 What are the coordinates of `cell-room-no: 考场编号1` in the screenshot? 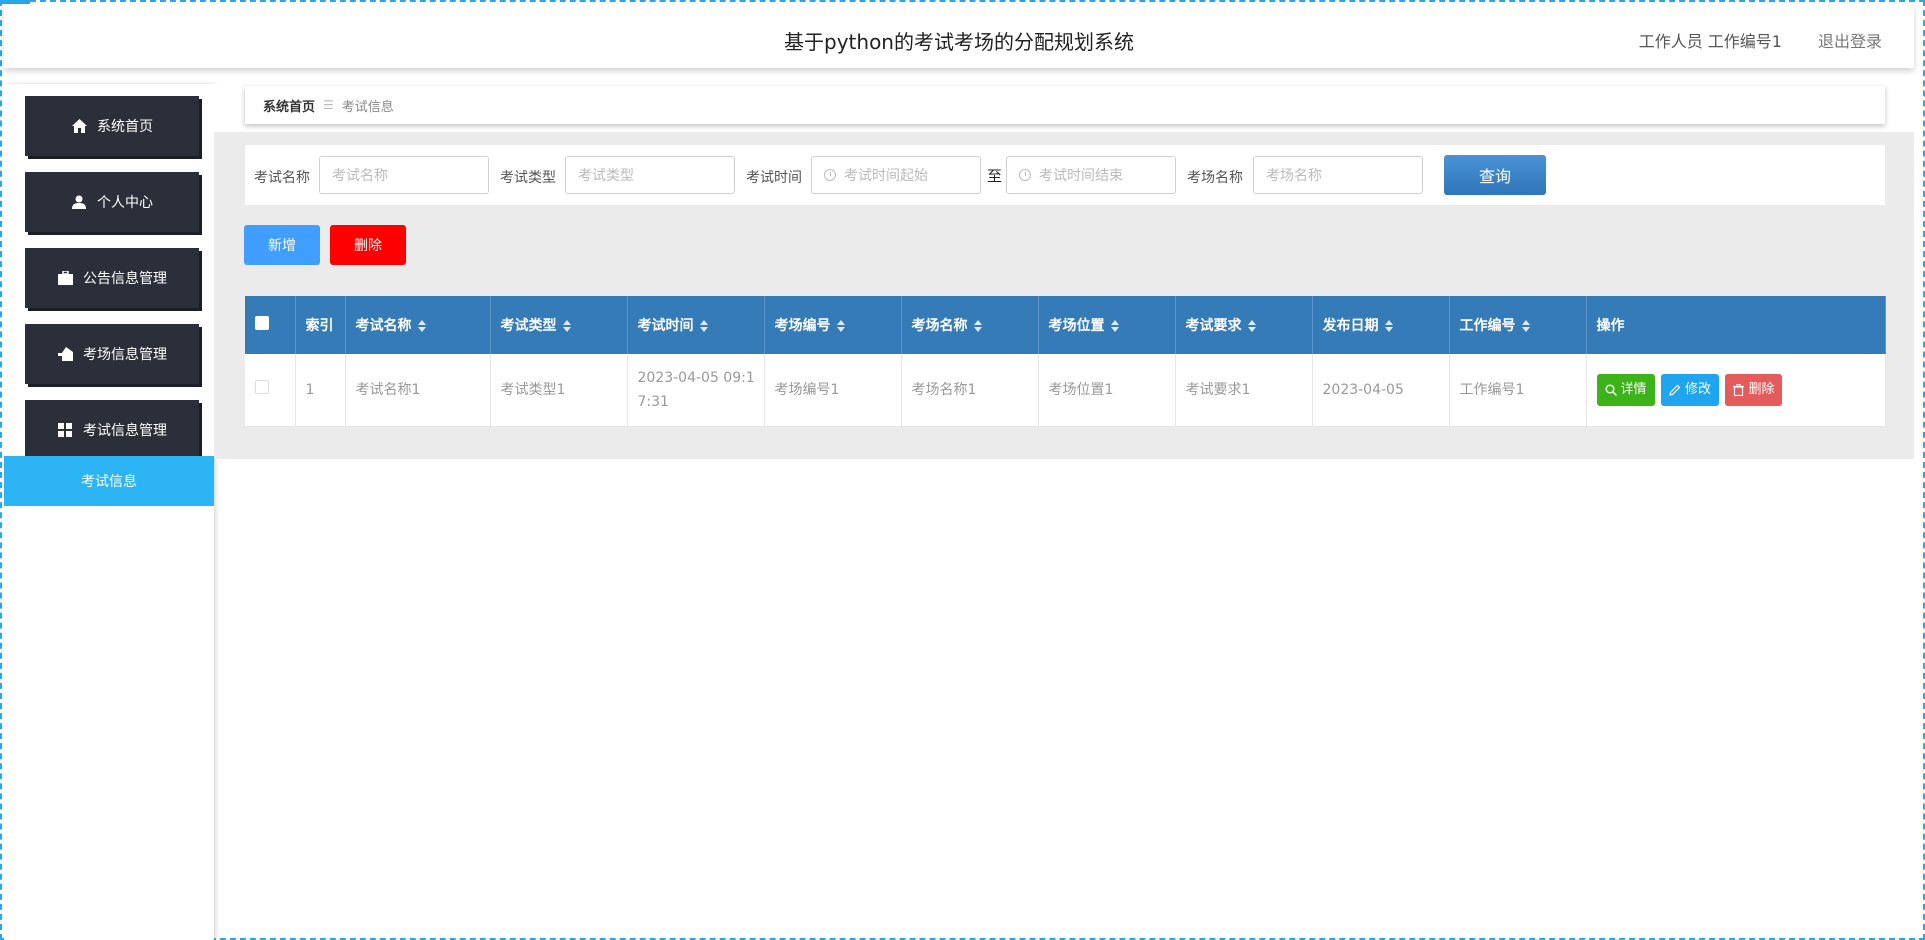 It's located at (833, 390).